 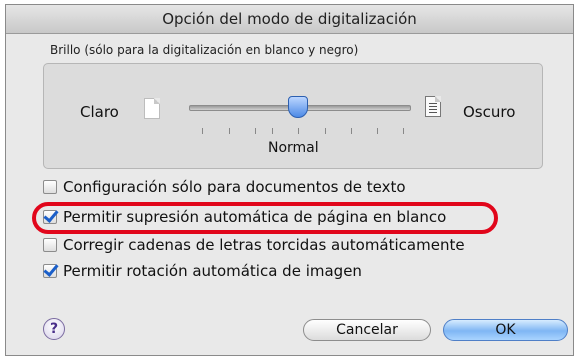 What do you see at coordinates (152, 108) in the screenshot?
I see `light-document-icon` at bounding box center [152, 108].